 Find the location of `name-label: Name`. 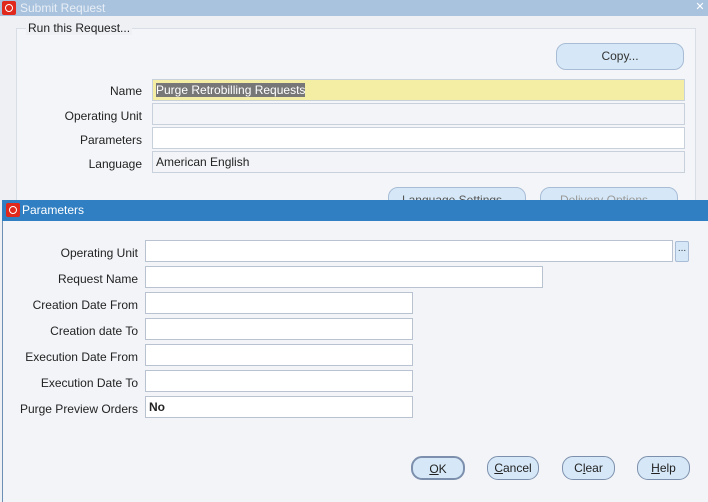

name-label: Name is located at coordinates (125, 91).